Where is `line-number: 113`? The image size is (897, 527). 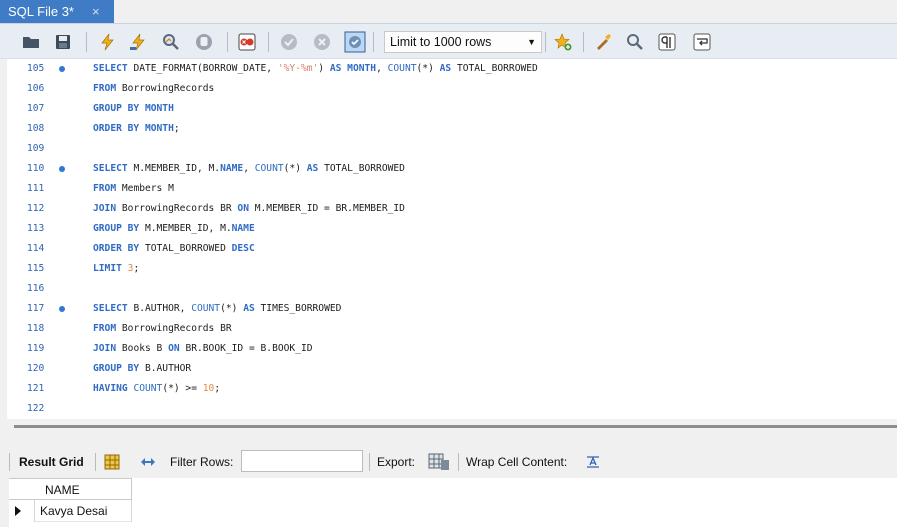
line-number: 113 is located at coordinates (36, 228).